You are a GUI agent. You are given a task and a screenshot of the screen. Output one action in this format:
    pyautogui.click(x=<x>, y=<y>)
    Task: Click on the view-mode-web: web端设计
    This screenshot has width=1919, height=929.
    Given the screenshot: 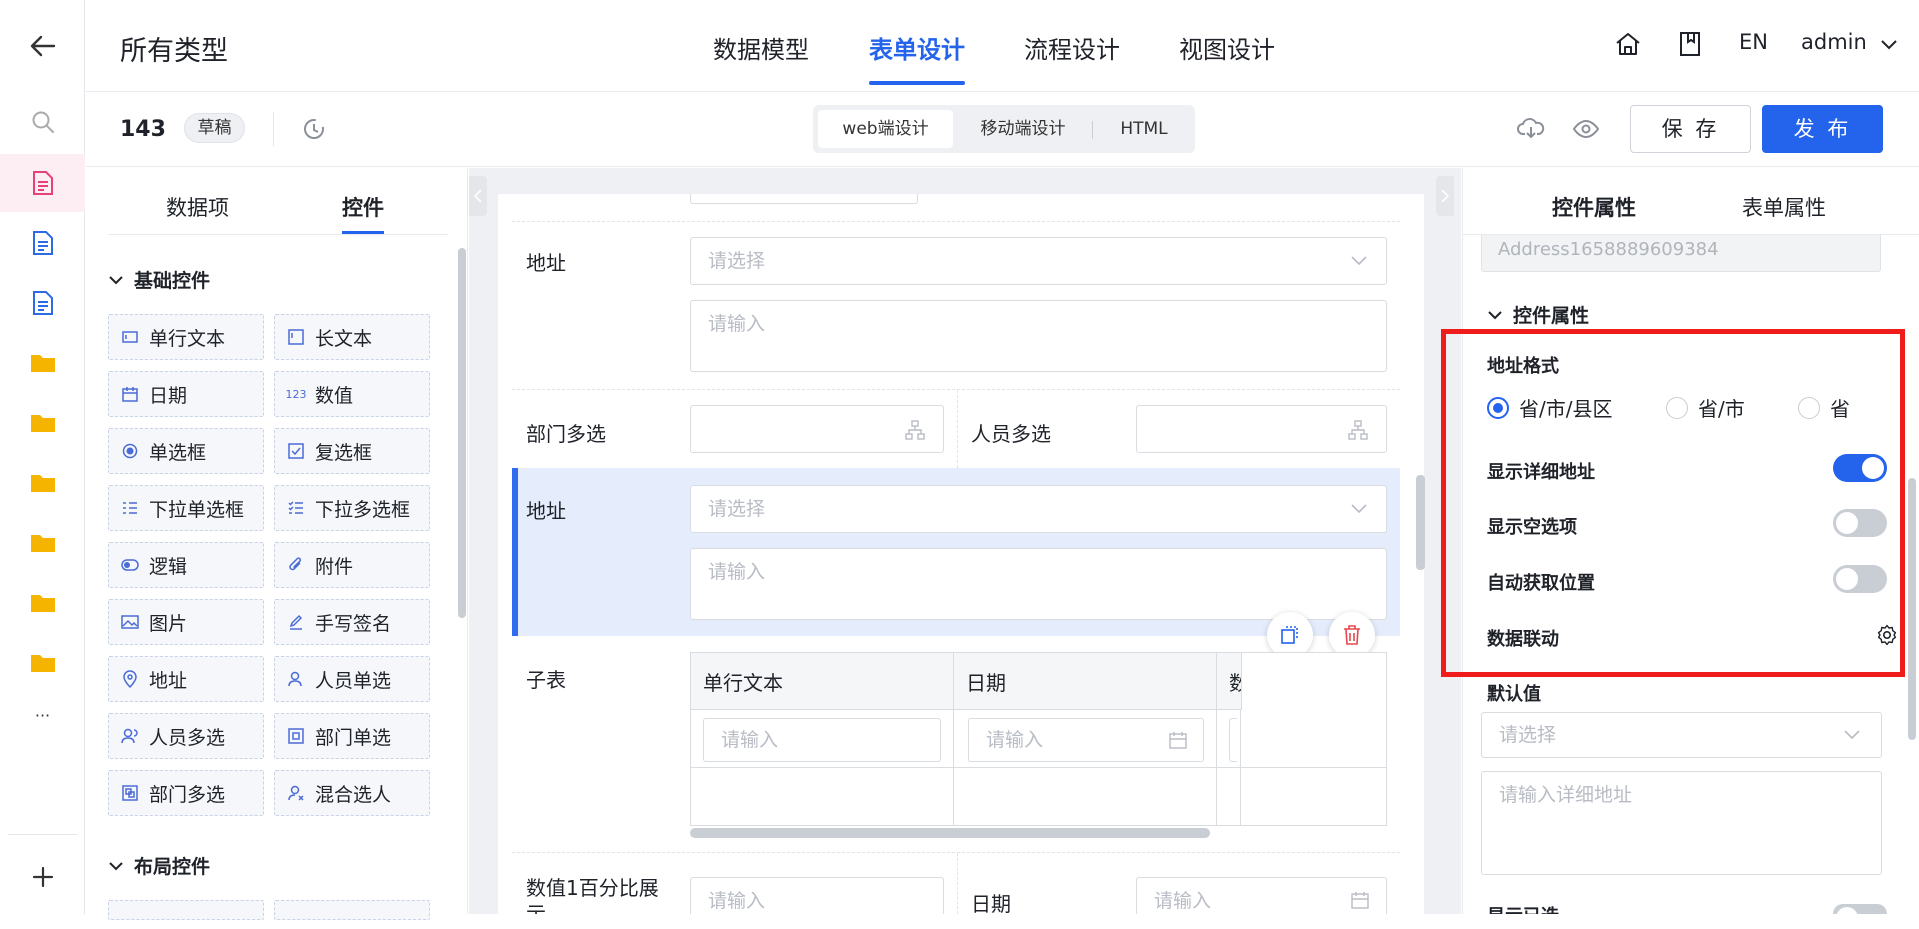 What is the action you would take?
    pyautogui.click(x=885, y=129)
    